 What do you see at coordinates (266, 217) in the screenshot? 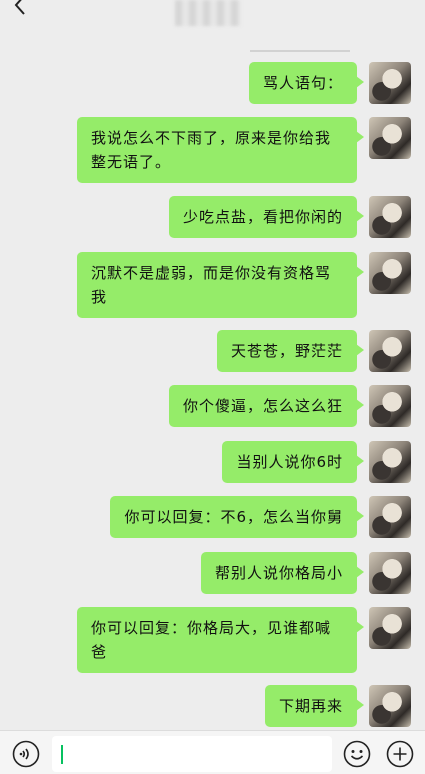
I see `message-bubble: 少吃点盐，看把你闲的` at bounding box center [266, 217].